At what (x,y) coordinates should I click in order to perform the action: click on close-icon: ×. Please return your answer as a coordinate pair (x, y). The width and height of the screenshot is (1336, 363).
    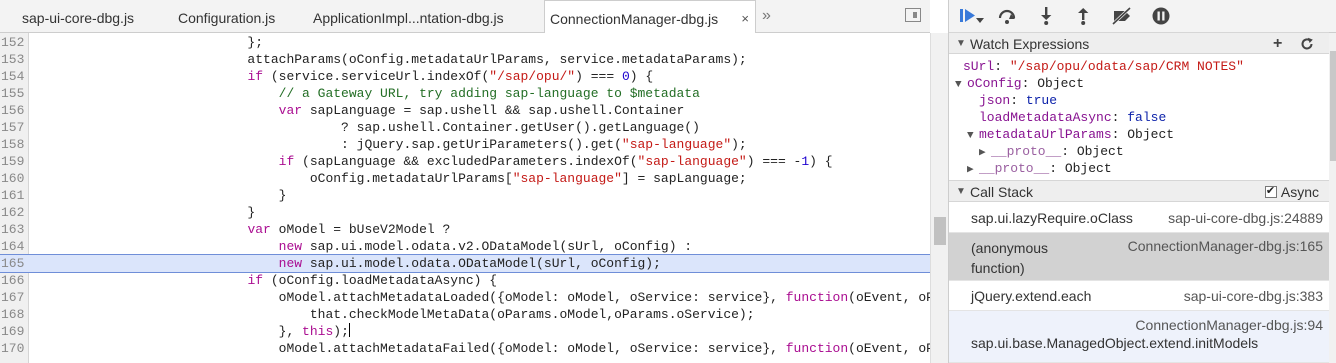
    Looking at the image, I should click on (745, 17).